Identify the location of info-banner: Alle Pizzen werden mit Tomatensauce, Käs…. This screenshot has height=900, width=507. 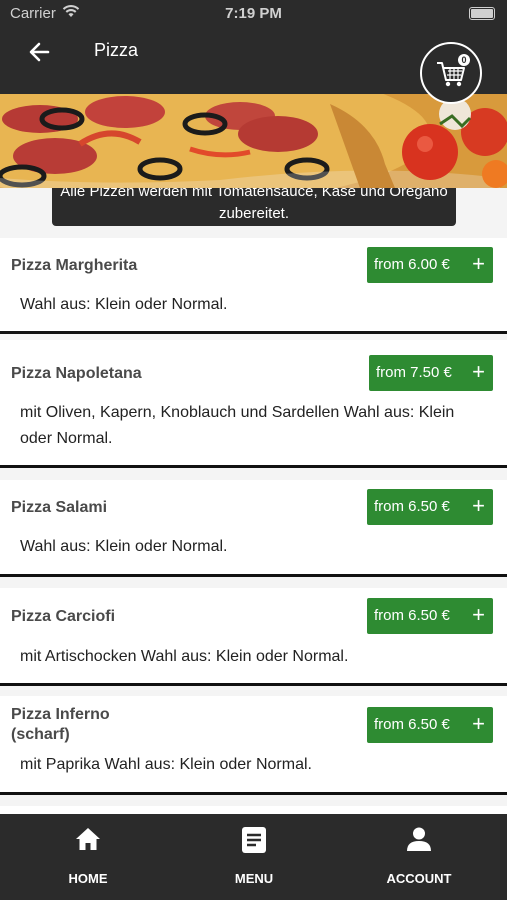
(254, 207).